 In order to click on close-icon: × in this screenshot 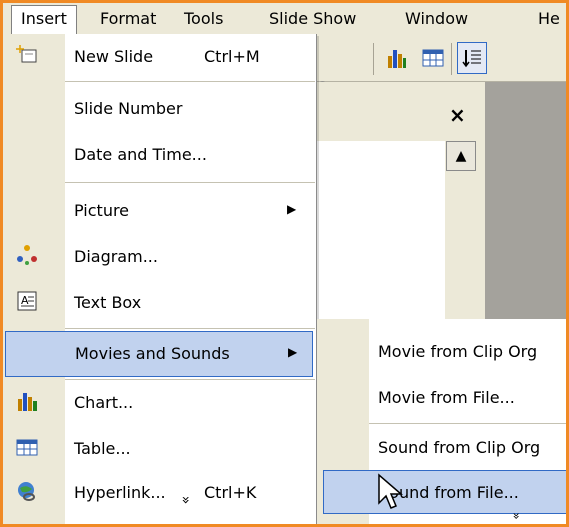, I will do `click(457, 115)`.